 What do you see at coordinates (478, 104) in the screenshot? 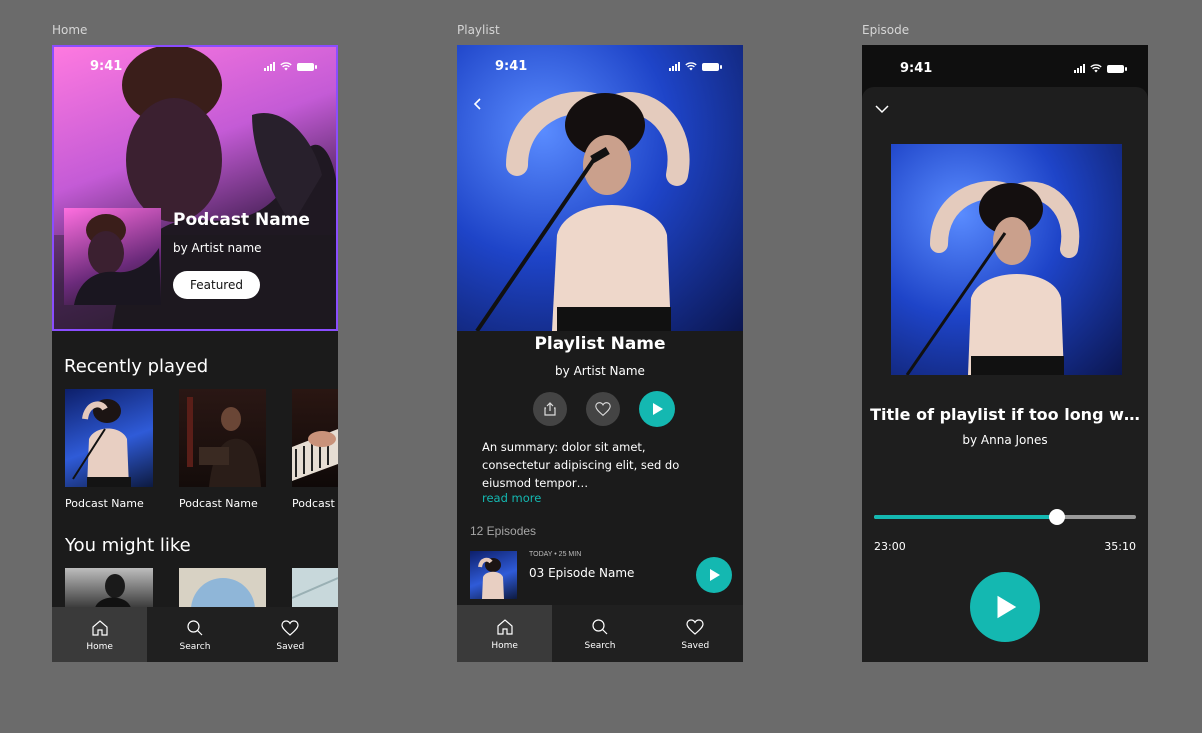
I see `back-icon` at bounding box center [478, 104].